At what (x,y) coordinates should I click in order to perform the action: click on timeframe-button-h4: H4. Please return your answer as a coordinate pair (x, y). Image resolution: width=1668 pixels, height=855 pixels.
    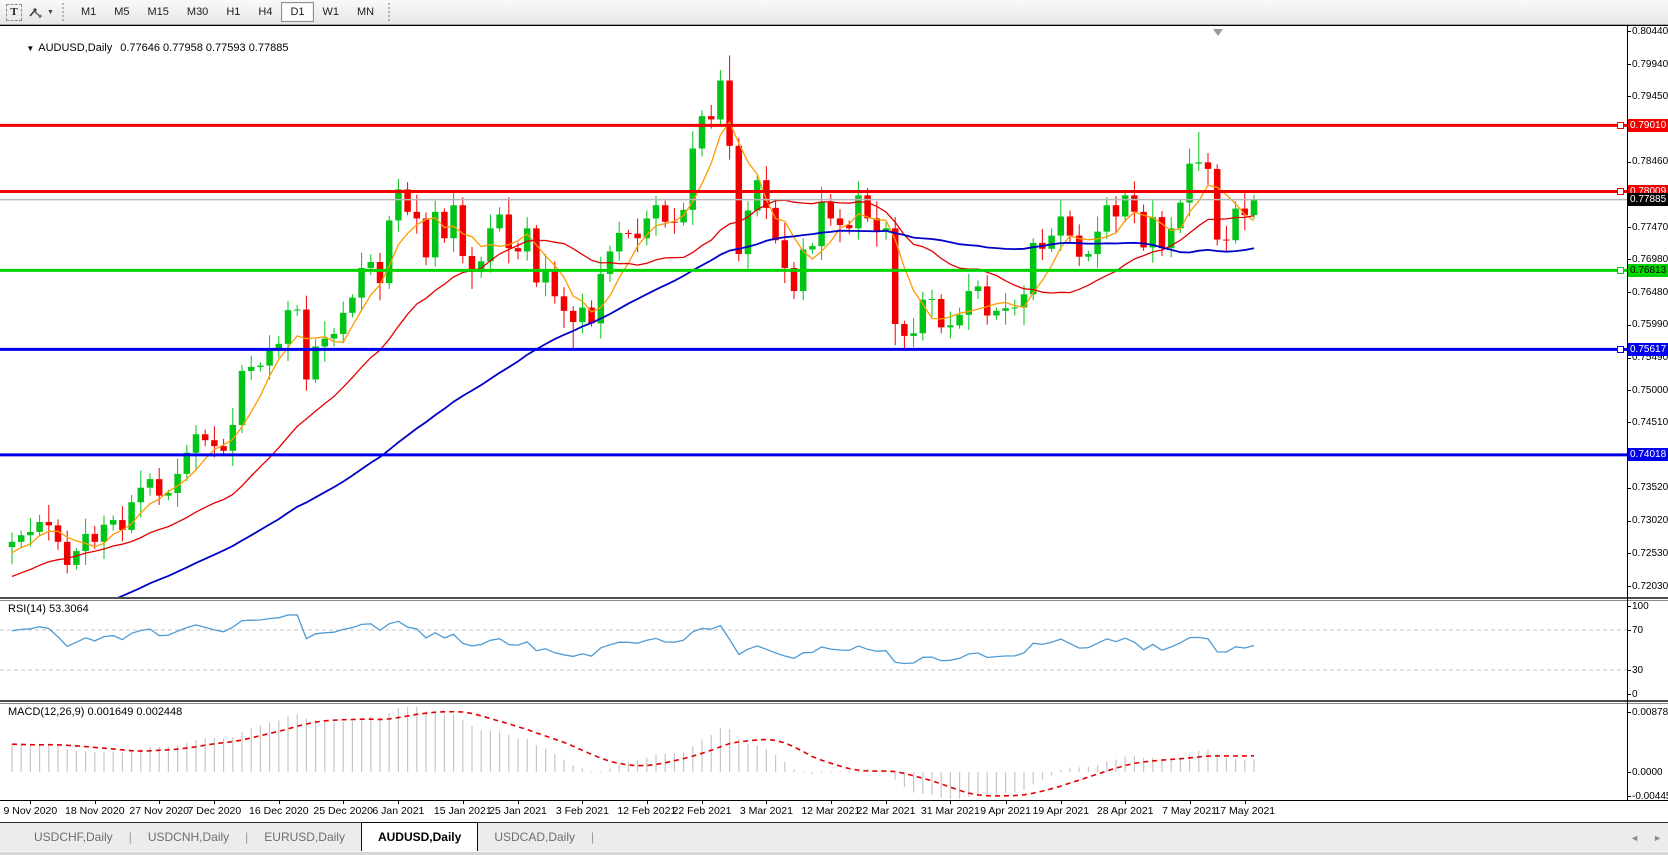
    Looking at the image, I should click on (265, 12).